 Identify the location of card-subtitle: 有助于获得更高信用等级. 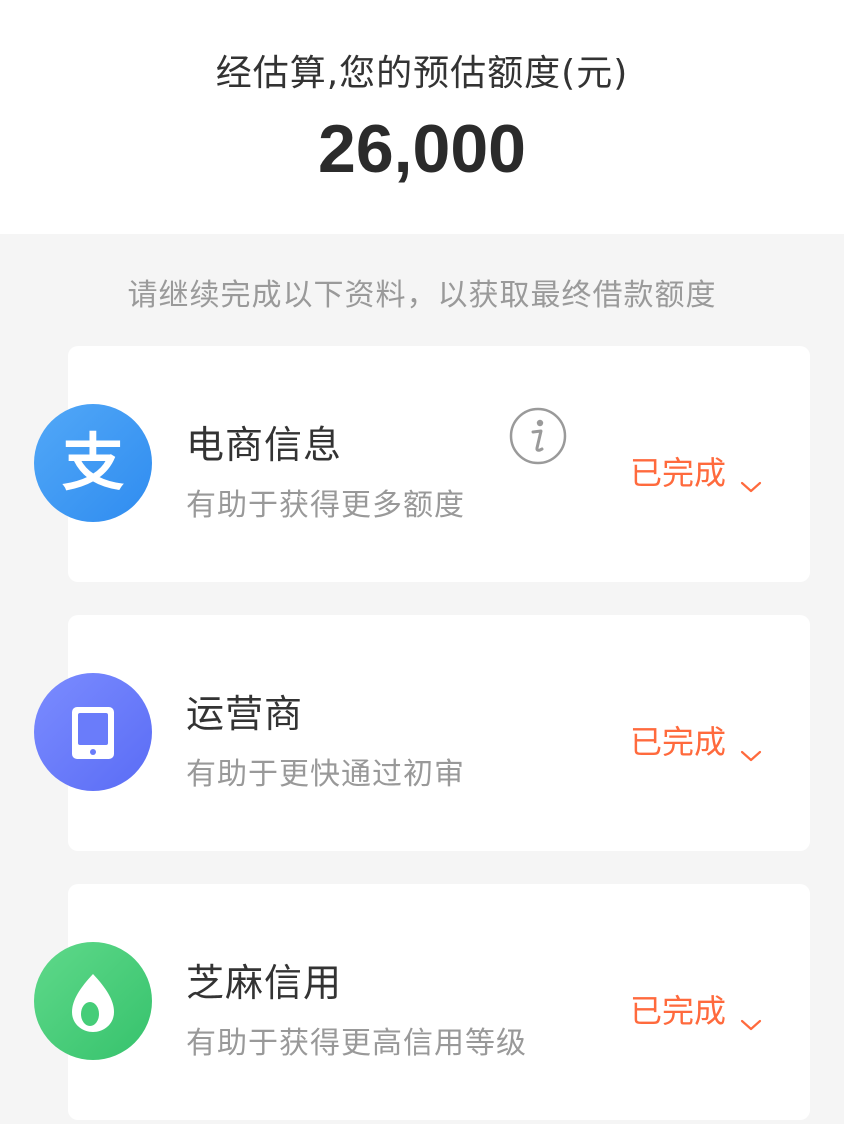
(356, 1043).